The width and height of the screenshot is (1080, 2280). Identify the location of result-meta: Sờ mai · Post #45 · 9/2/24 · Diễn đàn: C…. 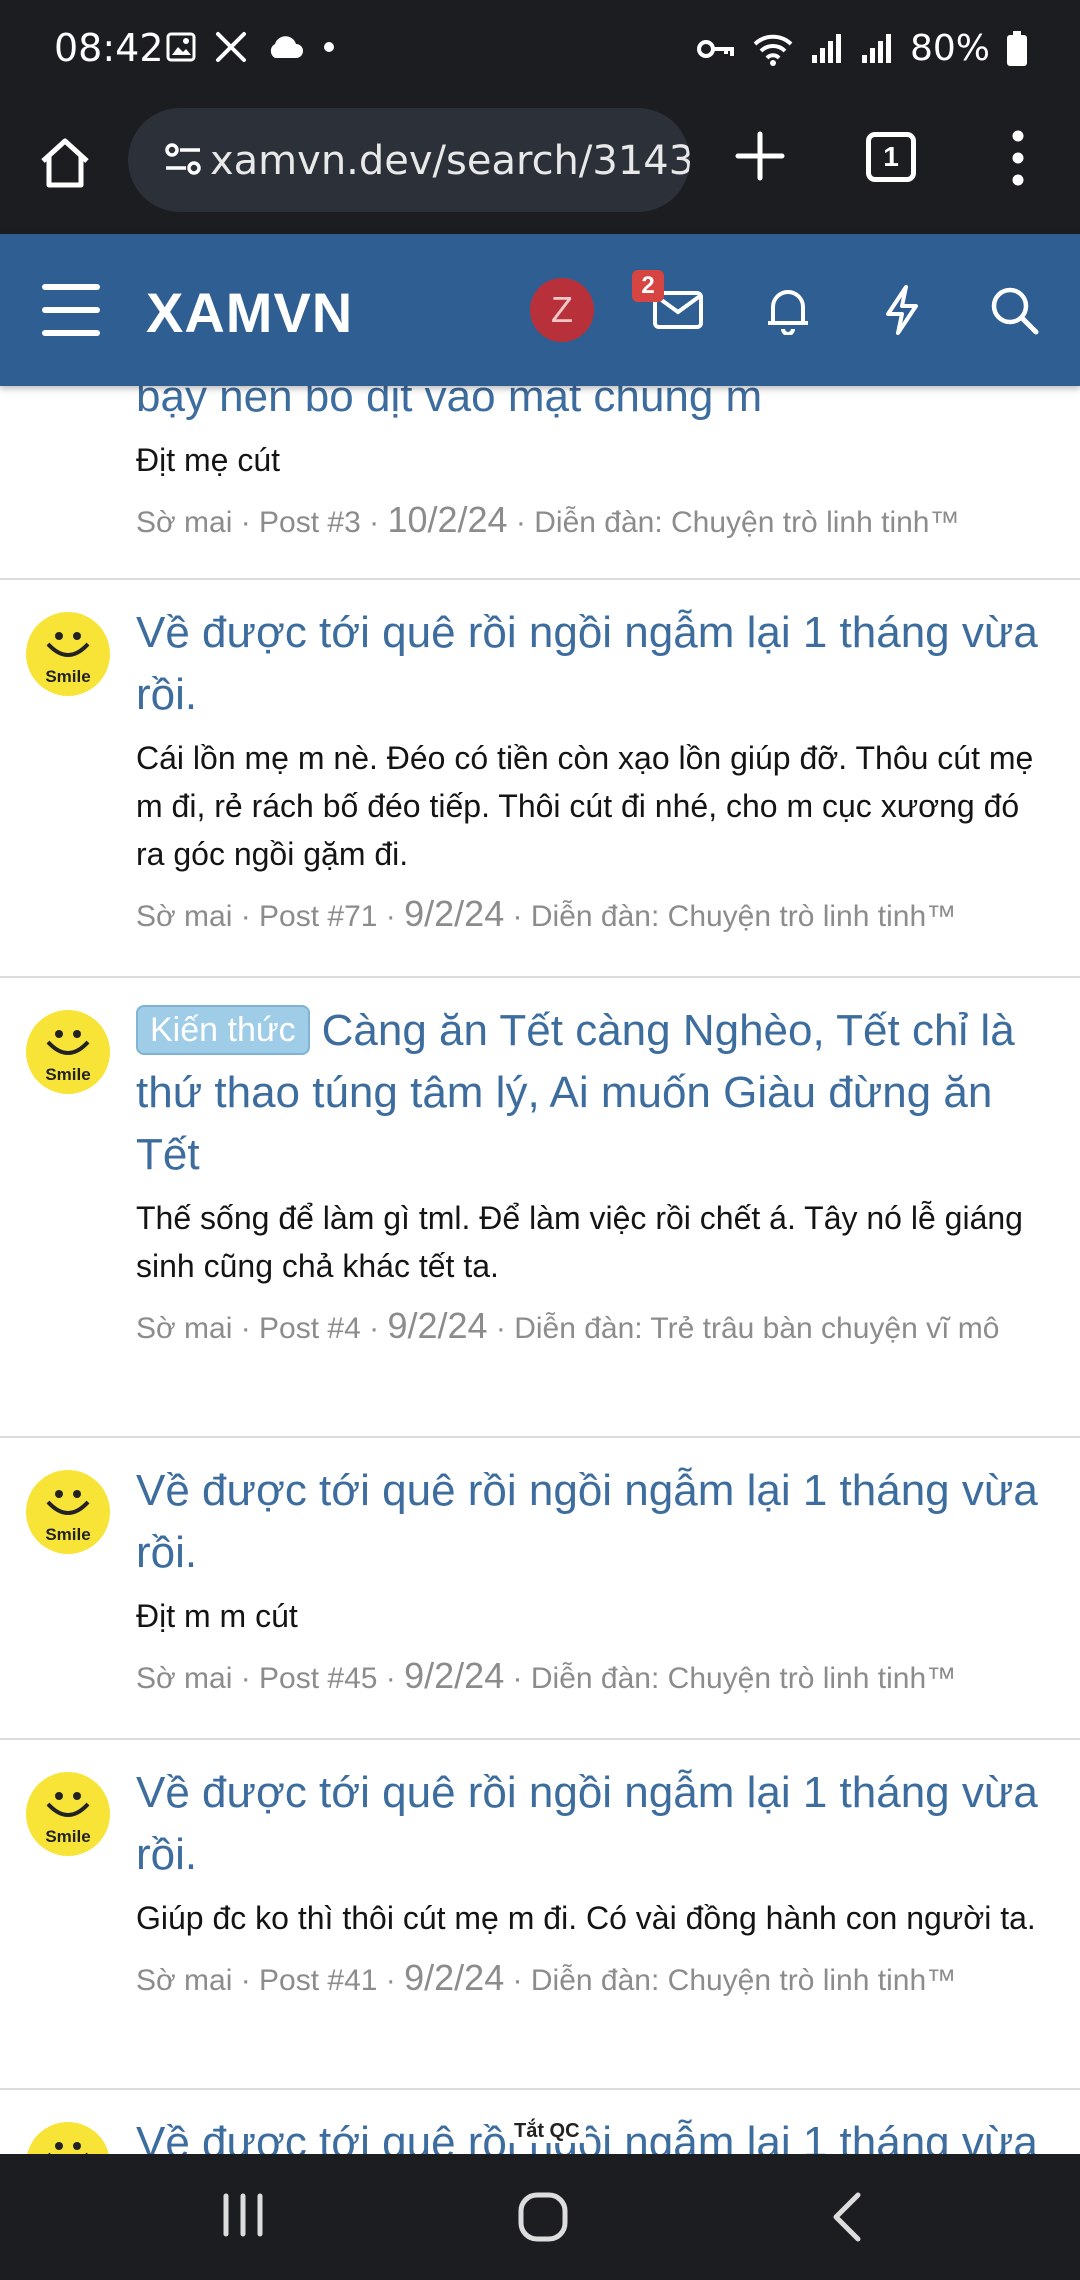
(546, 1675).